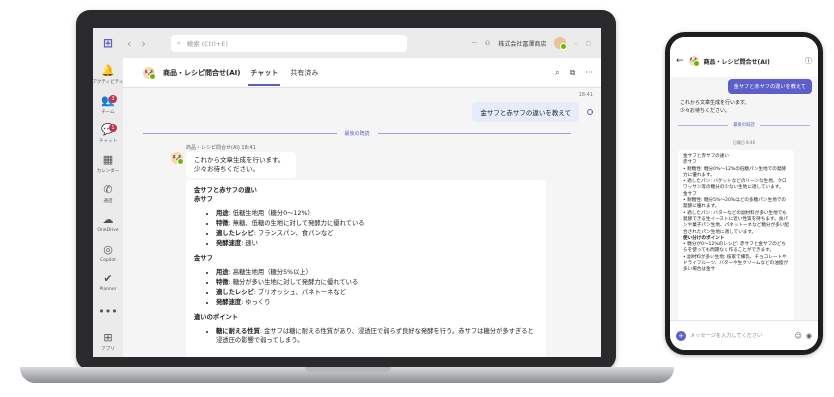  What do you see at coordinates (108, 201) in the screenshot?
I see `rail-item-label: 通話` at bounding box center [108, 201].